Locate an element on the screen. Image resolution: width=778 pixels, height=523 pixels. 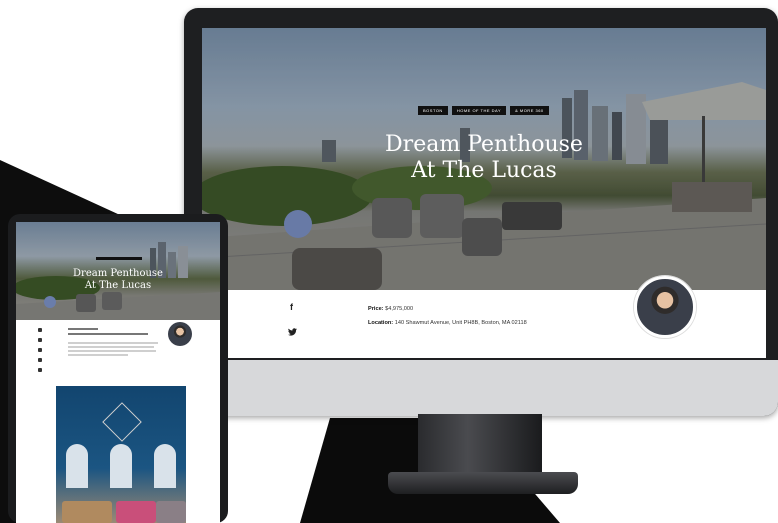
agent-avatar is located at coordinates (665, 307).